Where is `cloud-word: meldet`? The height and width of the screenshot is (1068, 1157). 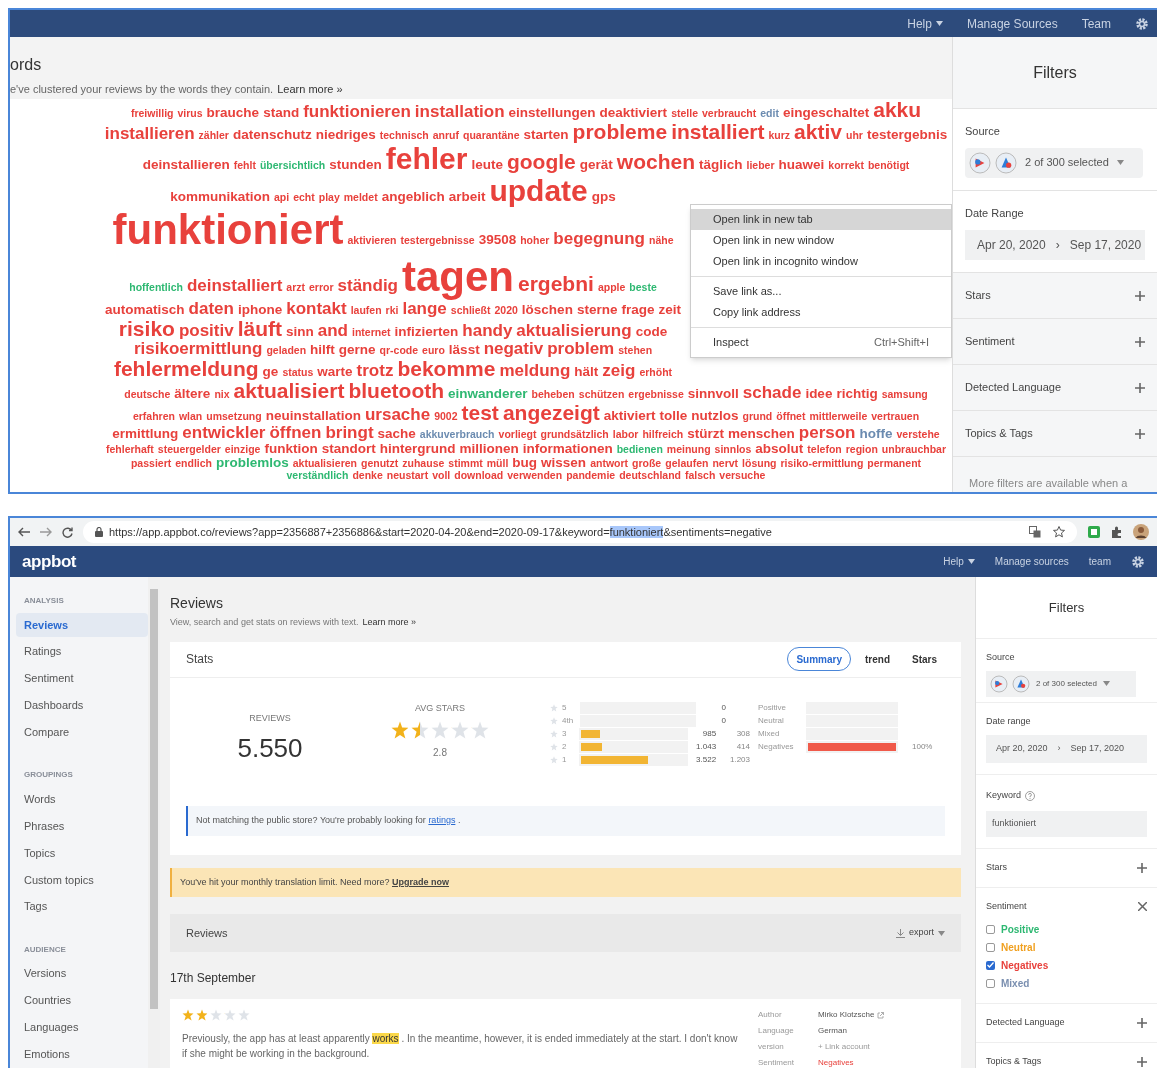
cloud-word: meldet is located at coordinates (360, 197).